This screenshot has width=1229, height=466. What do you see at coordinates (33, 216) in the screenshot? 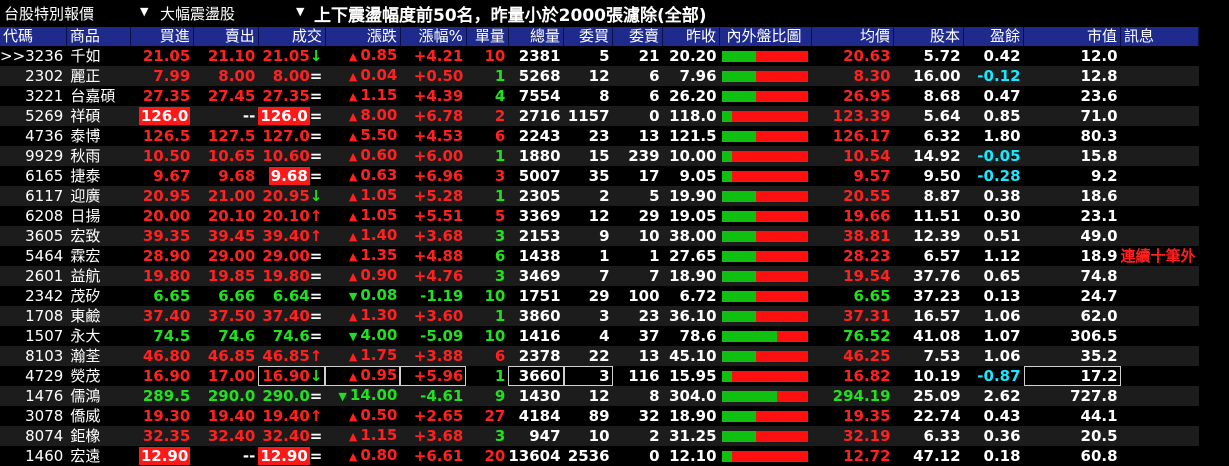
I see `cell-code: 6208` at bounding box center [33, 216].